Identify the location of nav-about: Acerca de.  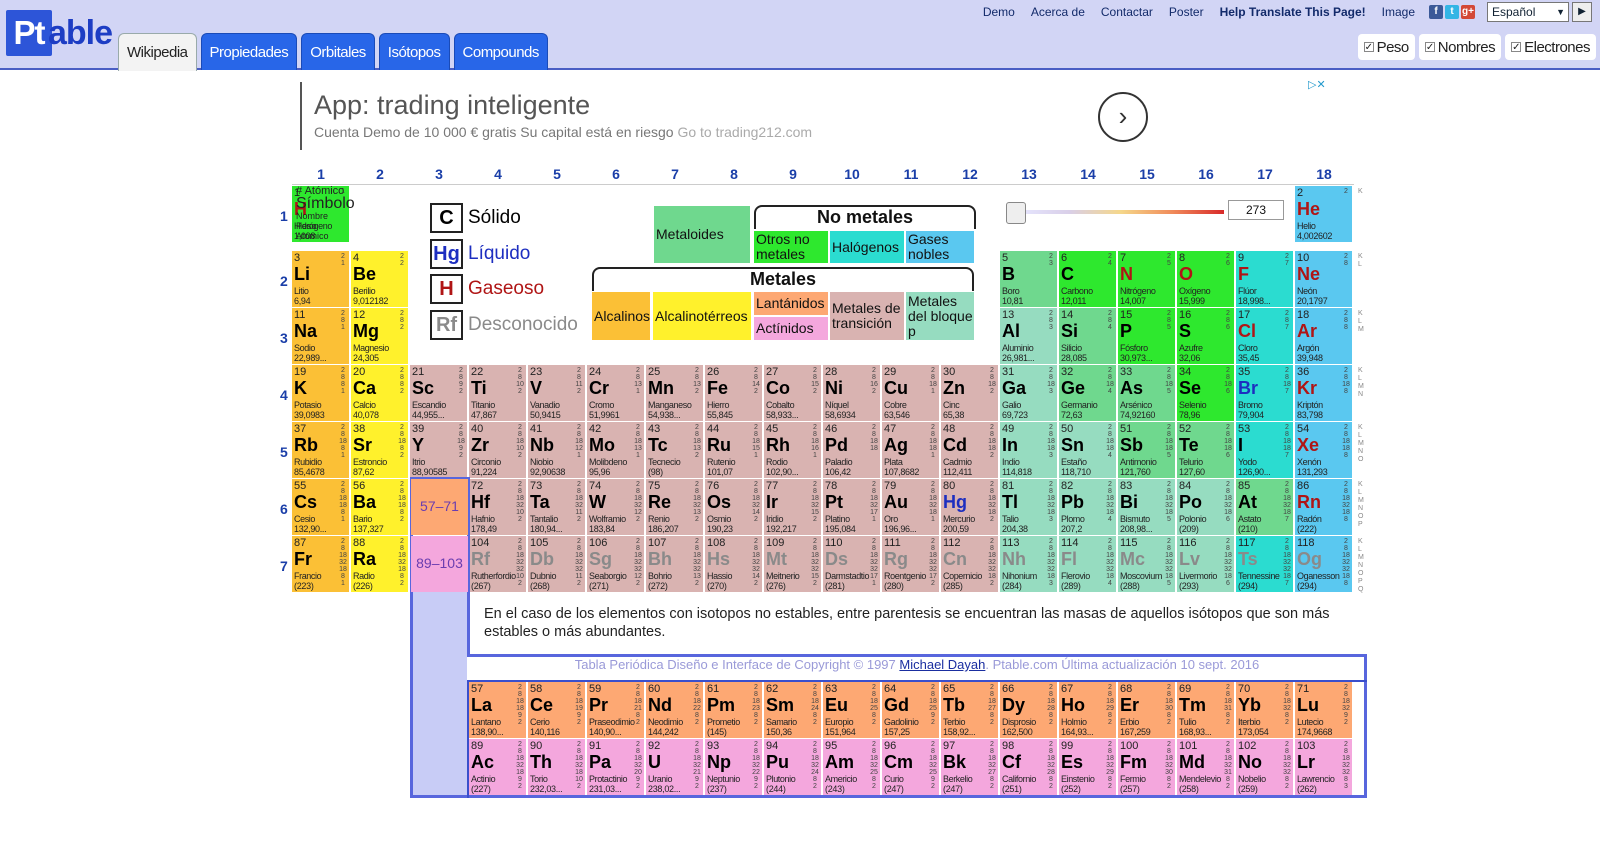
(1058, 12).